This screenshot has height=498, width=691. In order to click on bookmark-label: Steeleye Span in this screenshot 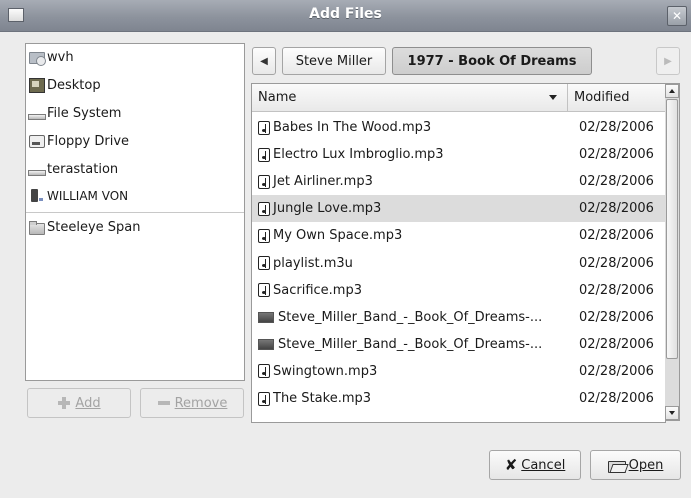, I will do `click(94, 227)`.